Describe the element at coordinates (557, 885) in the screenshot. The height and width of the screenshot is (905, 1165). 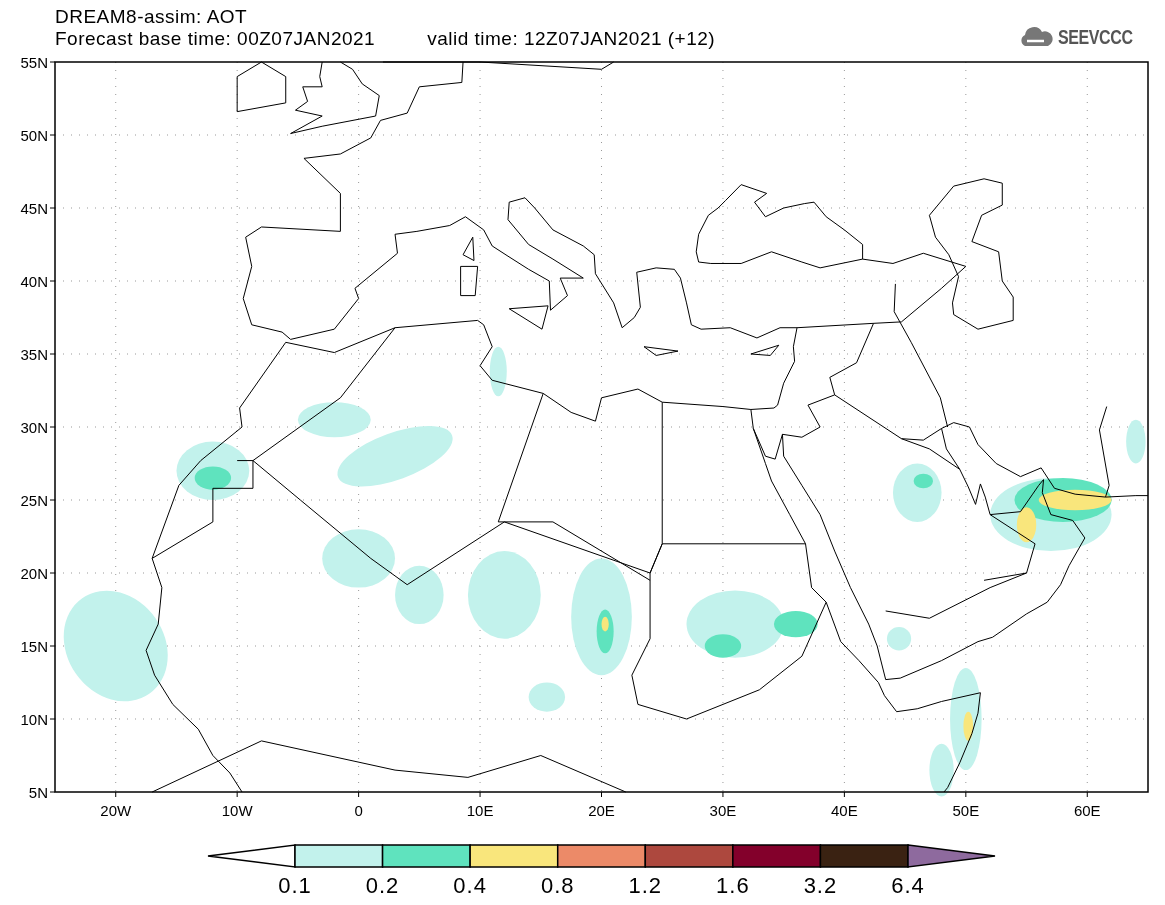
I see `color-bar-label: 0.8` at that location.